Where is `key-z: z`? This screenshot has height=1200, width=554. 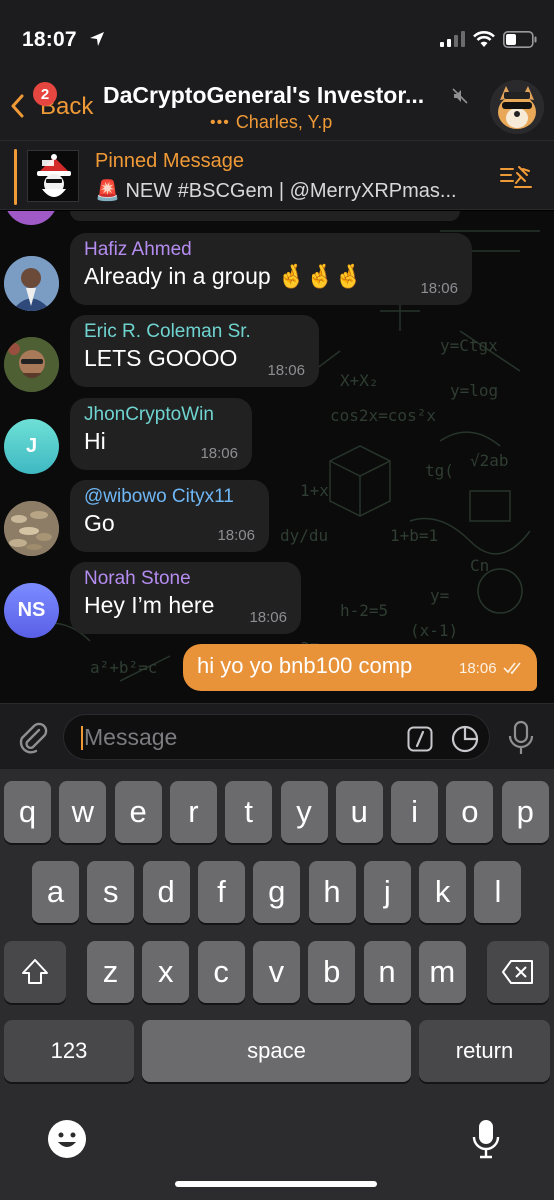 key-z: z is located at coordinates (110, 972).